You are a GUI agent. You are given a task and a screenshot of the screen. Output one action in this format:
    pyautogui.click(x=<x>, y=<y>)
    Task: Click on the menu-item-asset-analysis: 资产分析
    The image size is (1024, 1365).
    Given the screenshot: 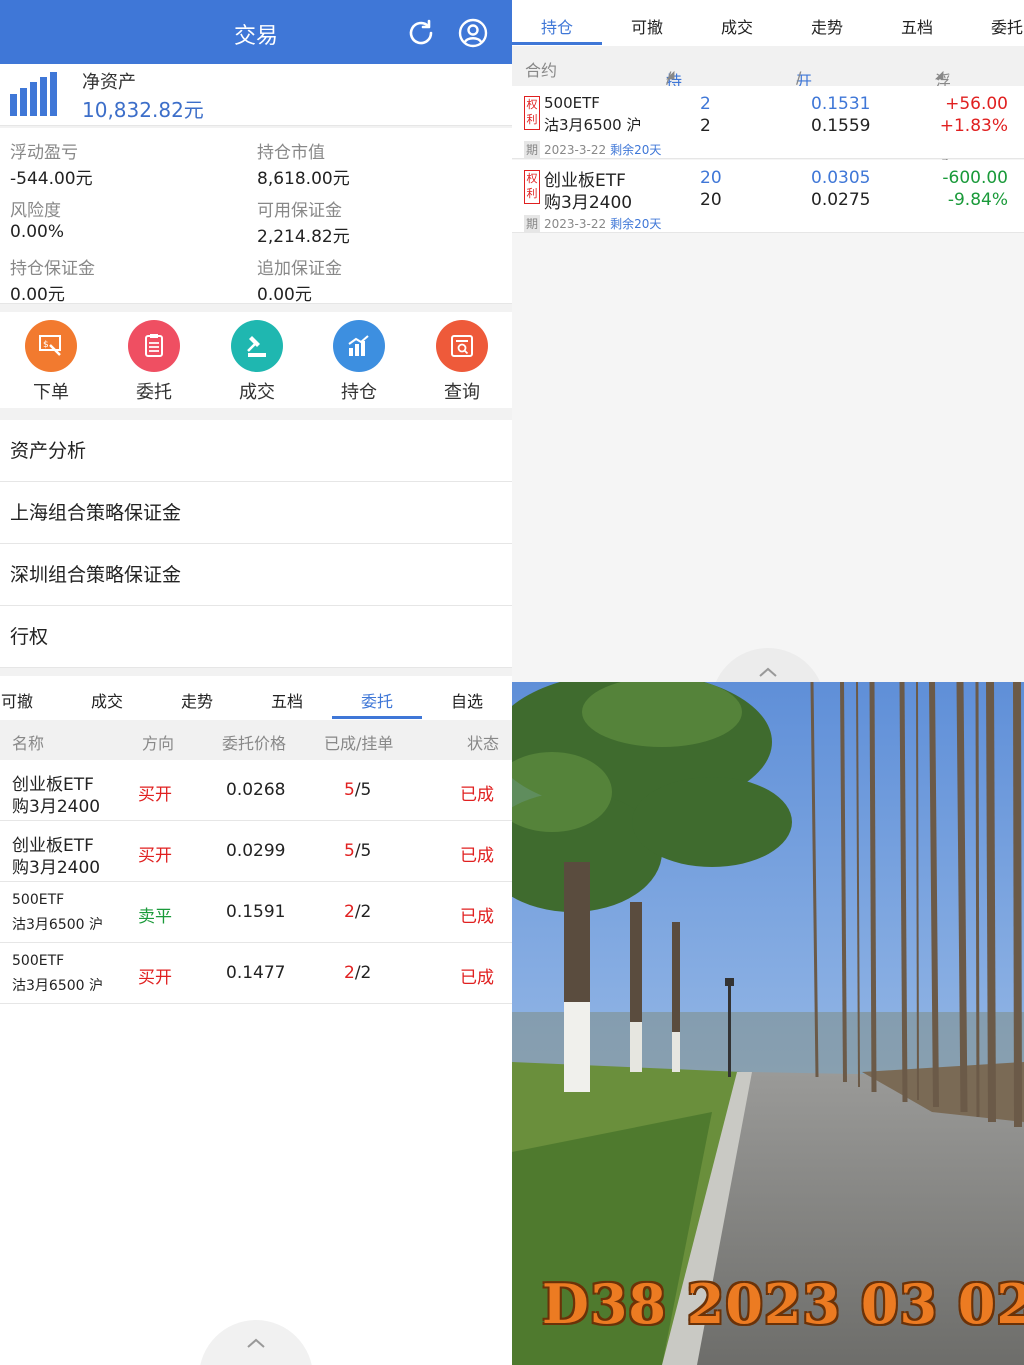 What is the action you would take?
    pyautogui.click(x=256, y=451)
    